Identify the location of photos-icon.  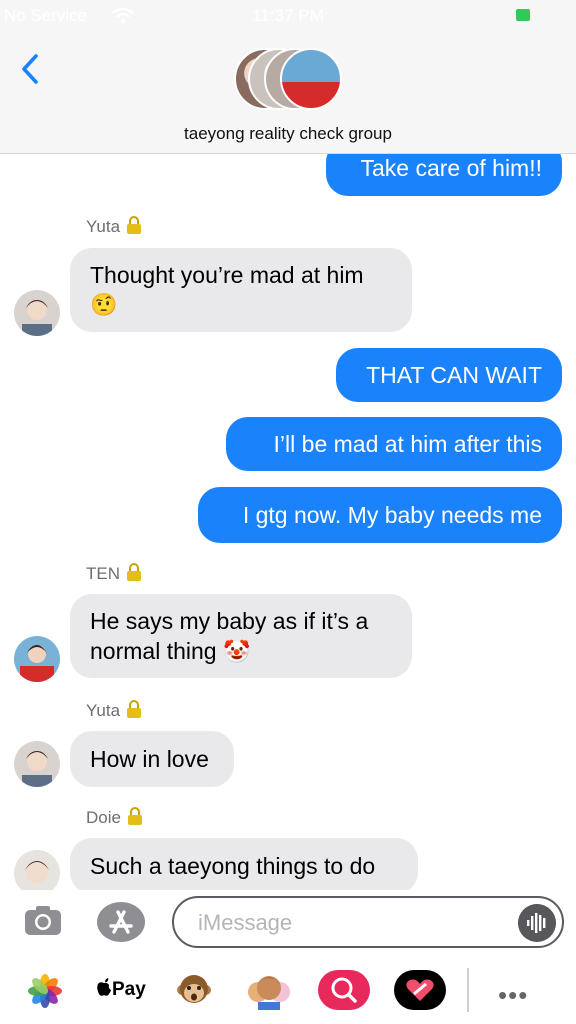
(45, 991).